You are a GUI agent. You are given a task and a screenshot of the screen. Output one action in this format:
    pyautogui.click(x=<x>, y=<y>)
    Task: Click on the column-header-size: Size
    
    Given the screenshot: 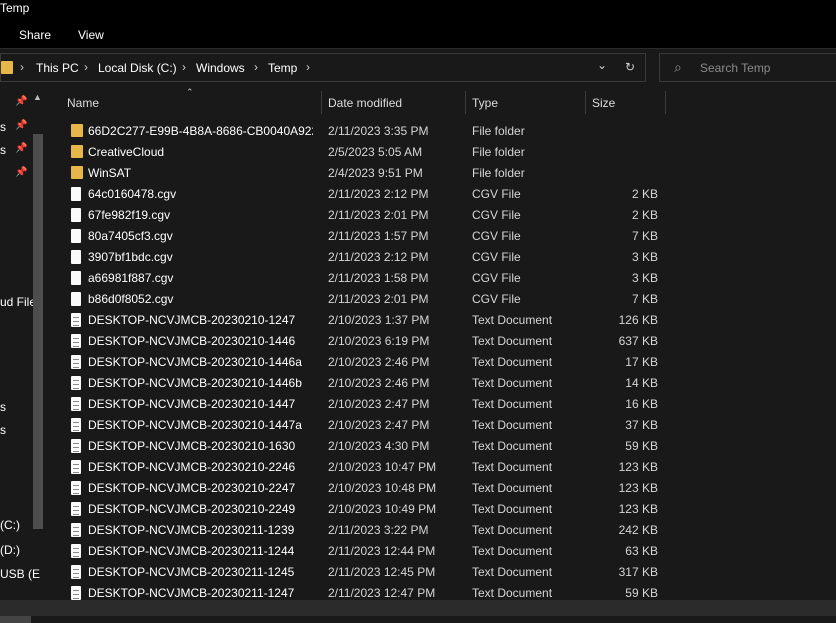 What is the action you would take?
    pyautogui.click(x=603, y=103)
    